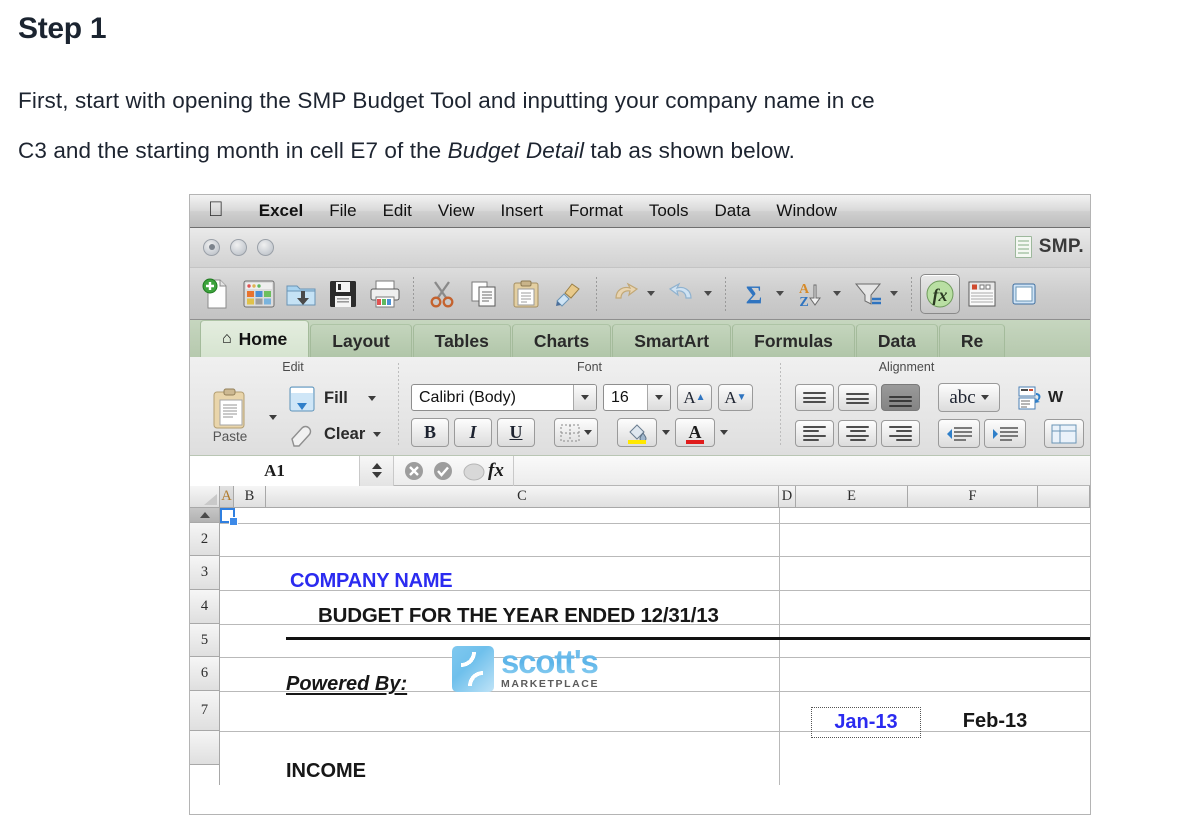 The height and width of the screenshot is (826, 1200). What do you see at coordinates (461, 340) in the screenshot?
I see `tab-tables: Tables` at bounding box center [461, 340].